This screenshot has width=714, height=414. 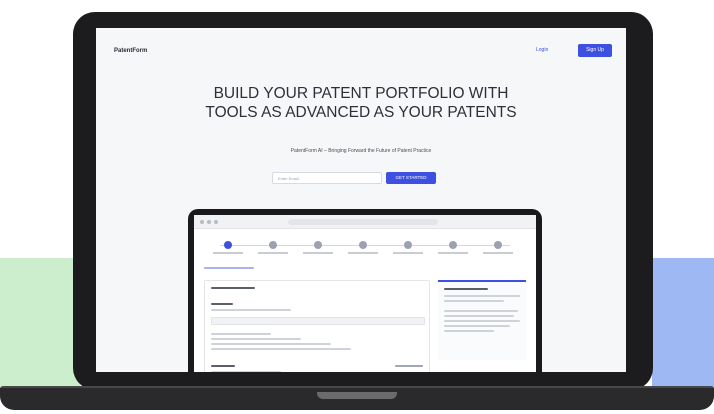 I want to click on side-tips-panel, so click(x=482, y=320).